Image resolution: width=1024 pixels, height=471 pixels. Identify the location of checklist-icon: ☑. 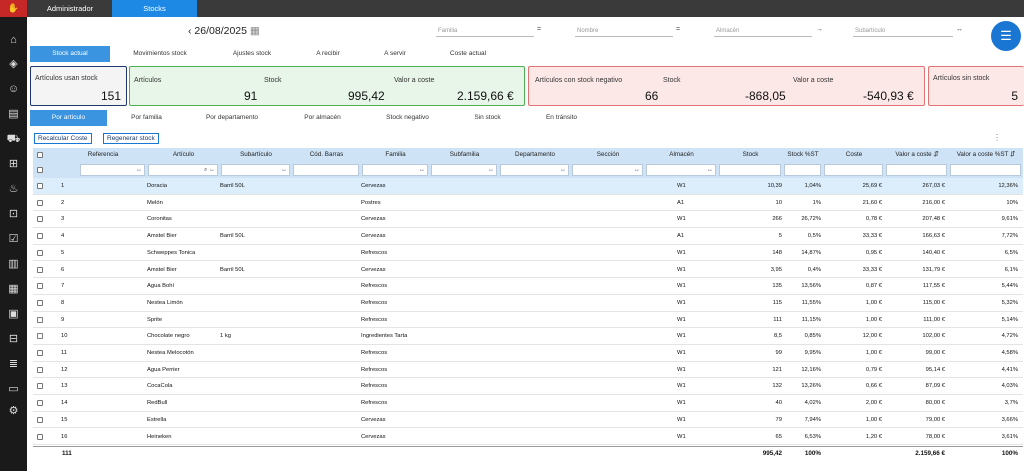
(13, 239).